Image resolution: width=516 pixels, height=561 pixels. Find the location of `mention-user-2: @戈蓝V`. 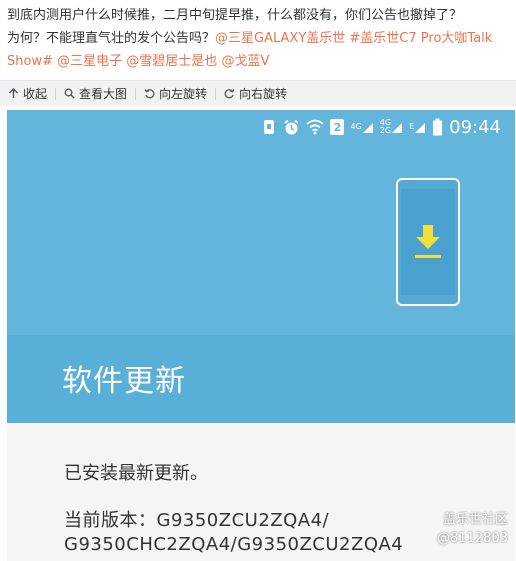

mention-user-2: @戈蓝V is located at coordinates (245, 61).